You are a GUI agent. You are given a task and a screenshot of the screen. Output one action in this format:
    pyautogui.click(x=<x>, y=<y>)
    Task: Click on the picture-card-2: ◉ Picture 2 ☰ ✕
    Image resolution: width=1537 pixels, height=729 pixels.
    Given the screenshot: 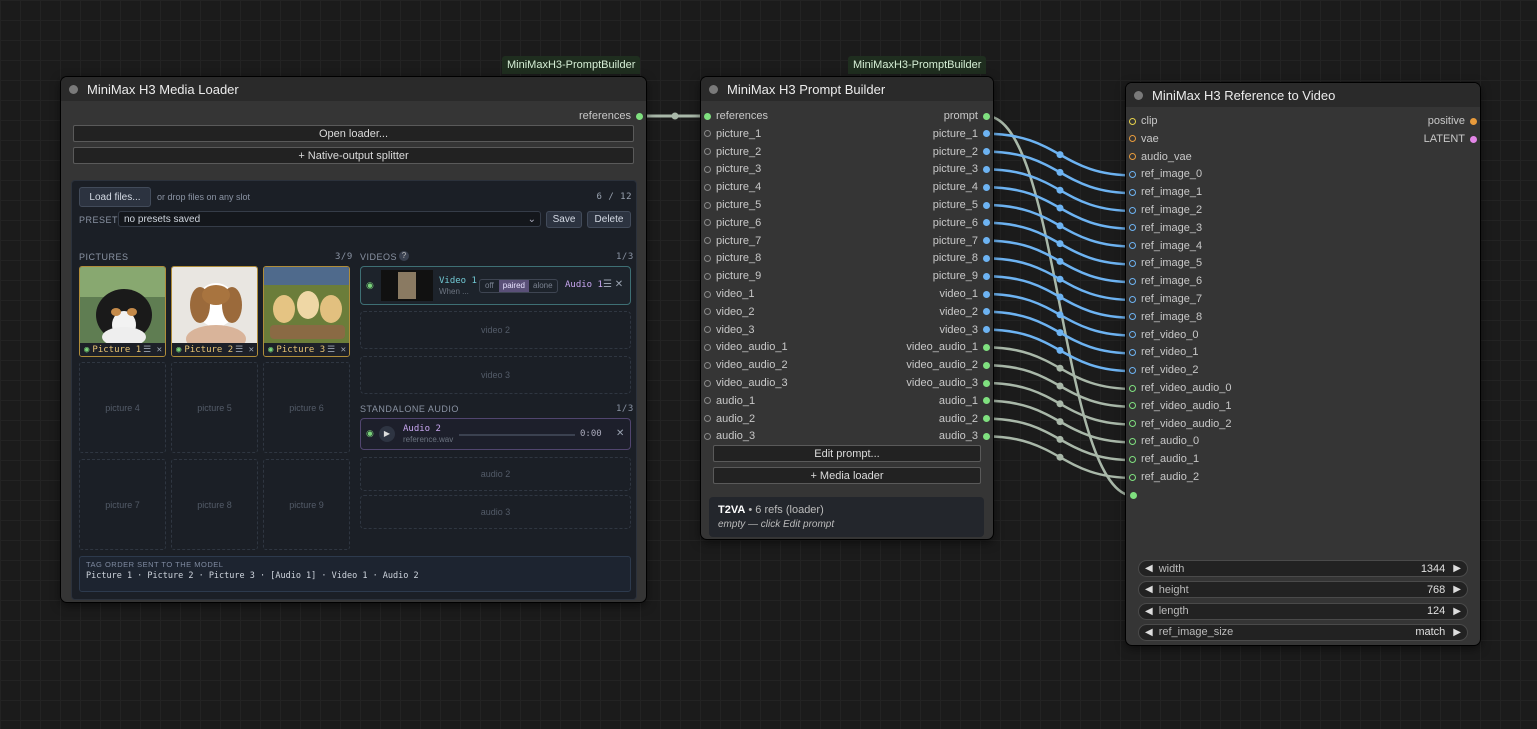 What is the action you would take?
    pyautogui.click(x=214, y=311)
    